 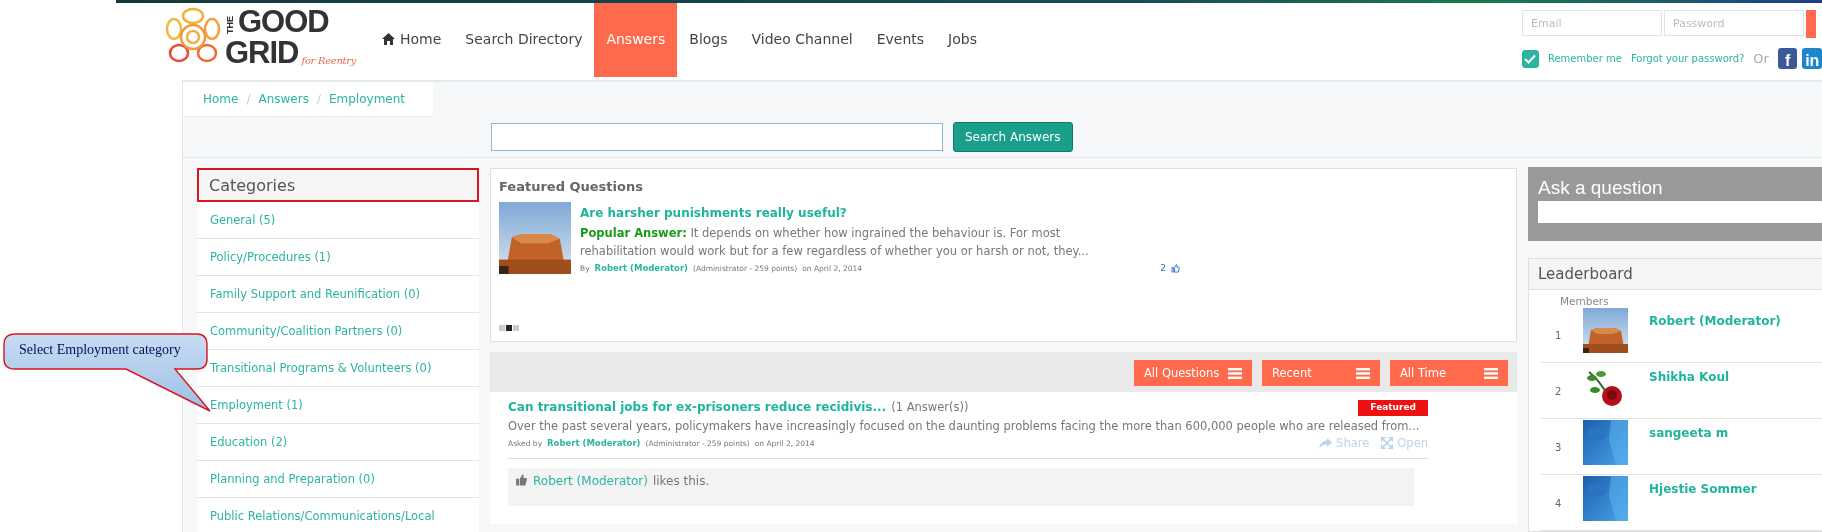 What do you see at coordinates (1558, 503) in the screenshot?
I see `rank-number: 4` at bounding box center [1558, 503].